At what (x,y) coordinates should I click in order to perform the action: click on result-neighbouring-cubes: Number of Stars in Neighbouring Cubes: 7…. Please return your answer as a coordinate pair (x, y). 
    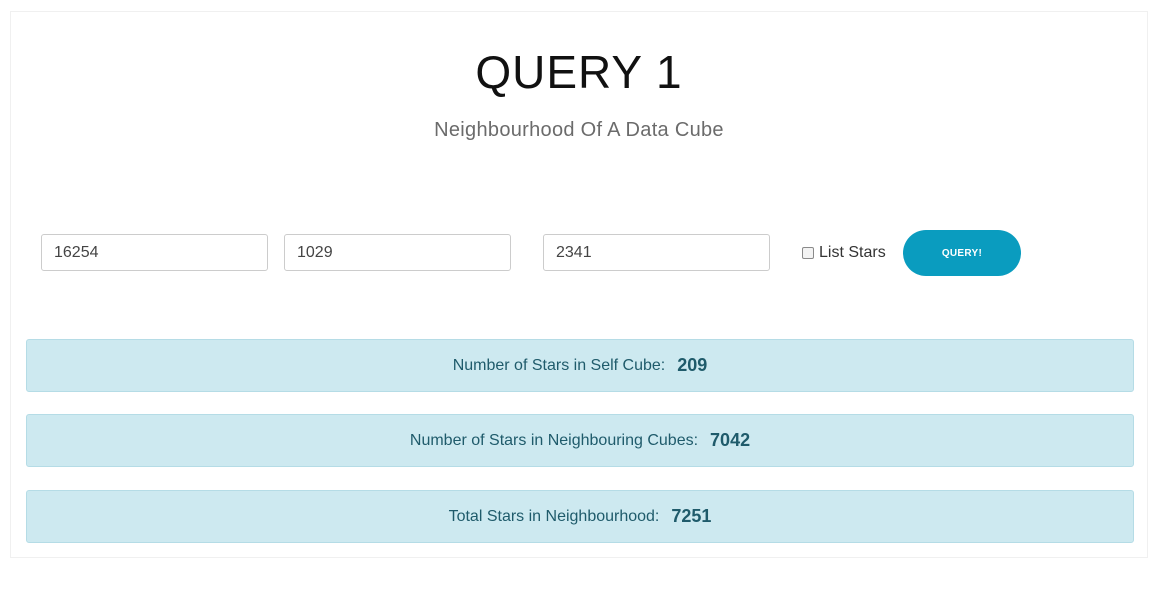
    Looking at the image, I should click on (580, 440).